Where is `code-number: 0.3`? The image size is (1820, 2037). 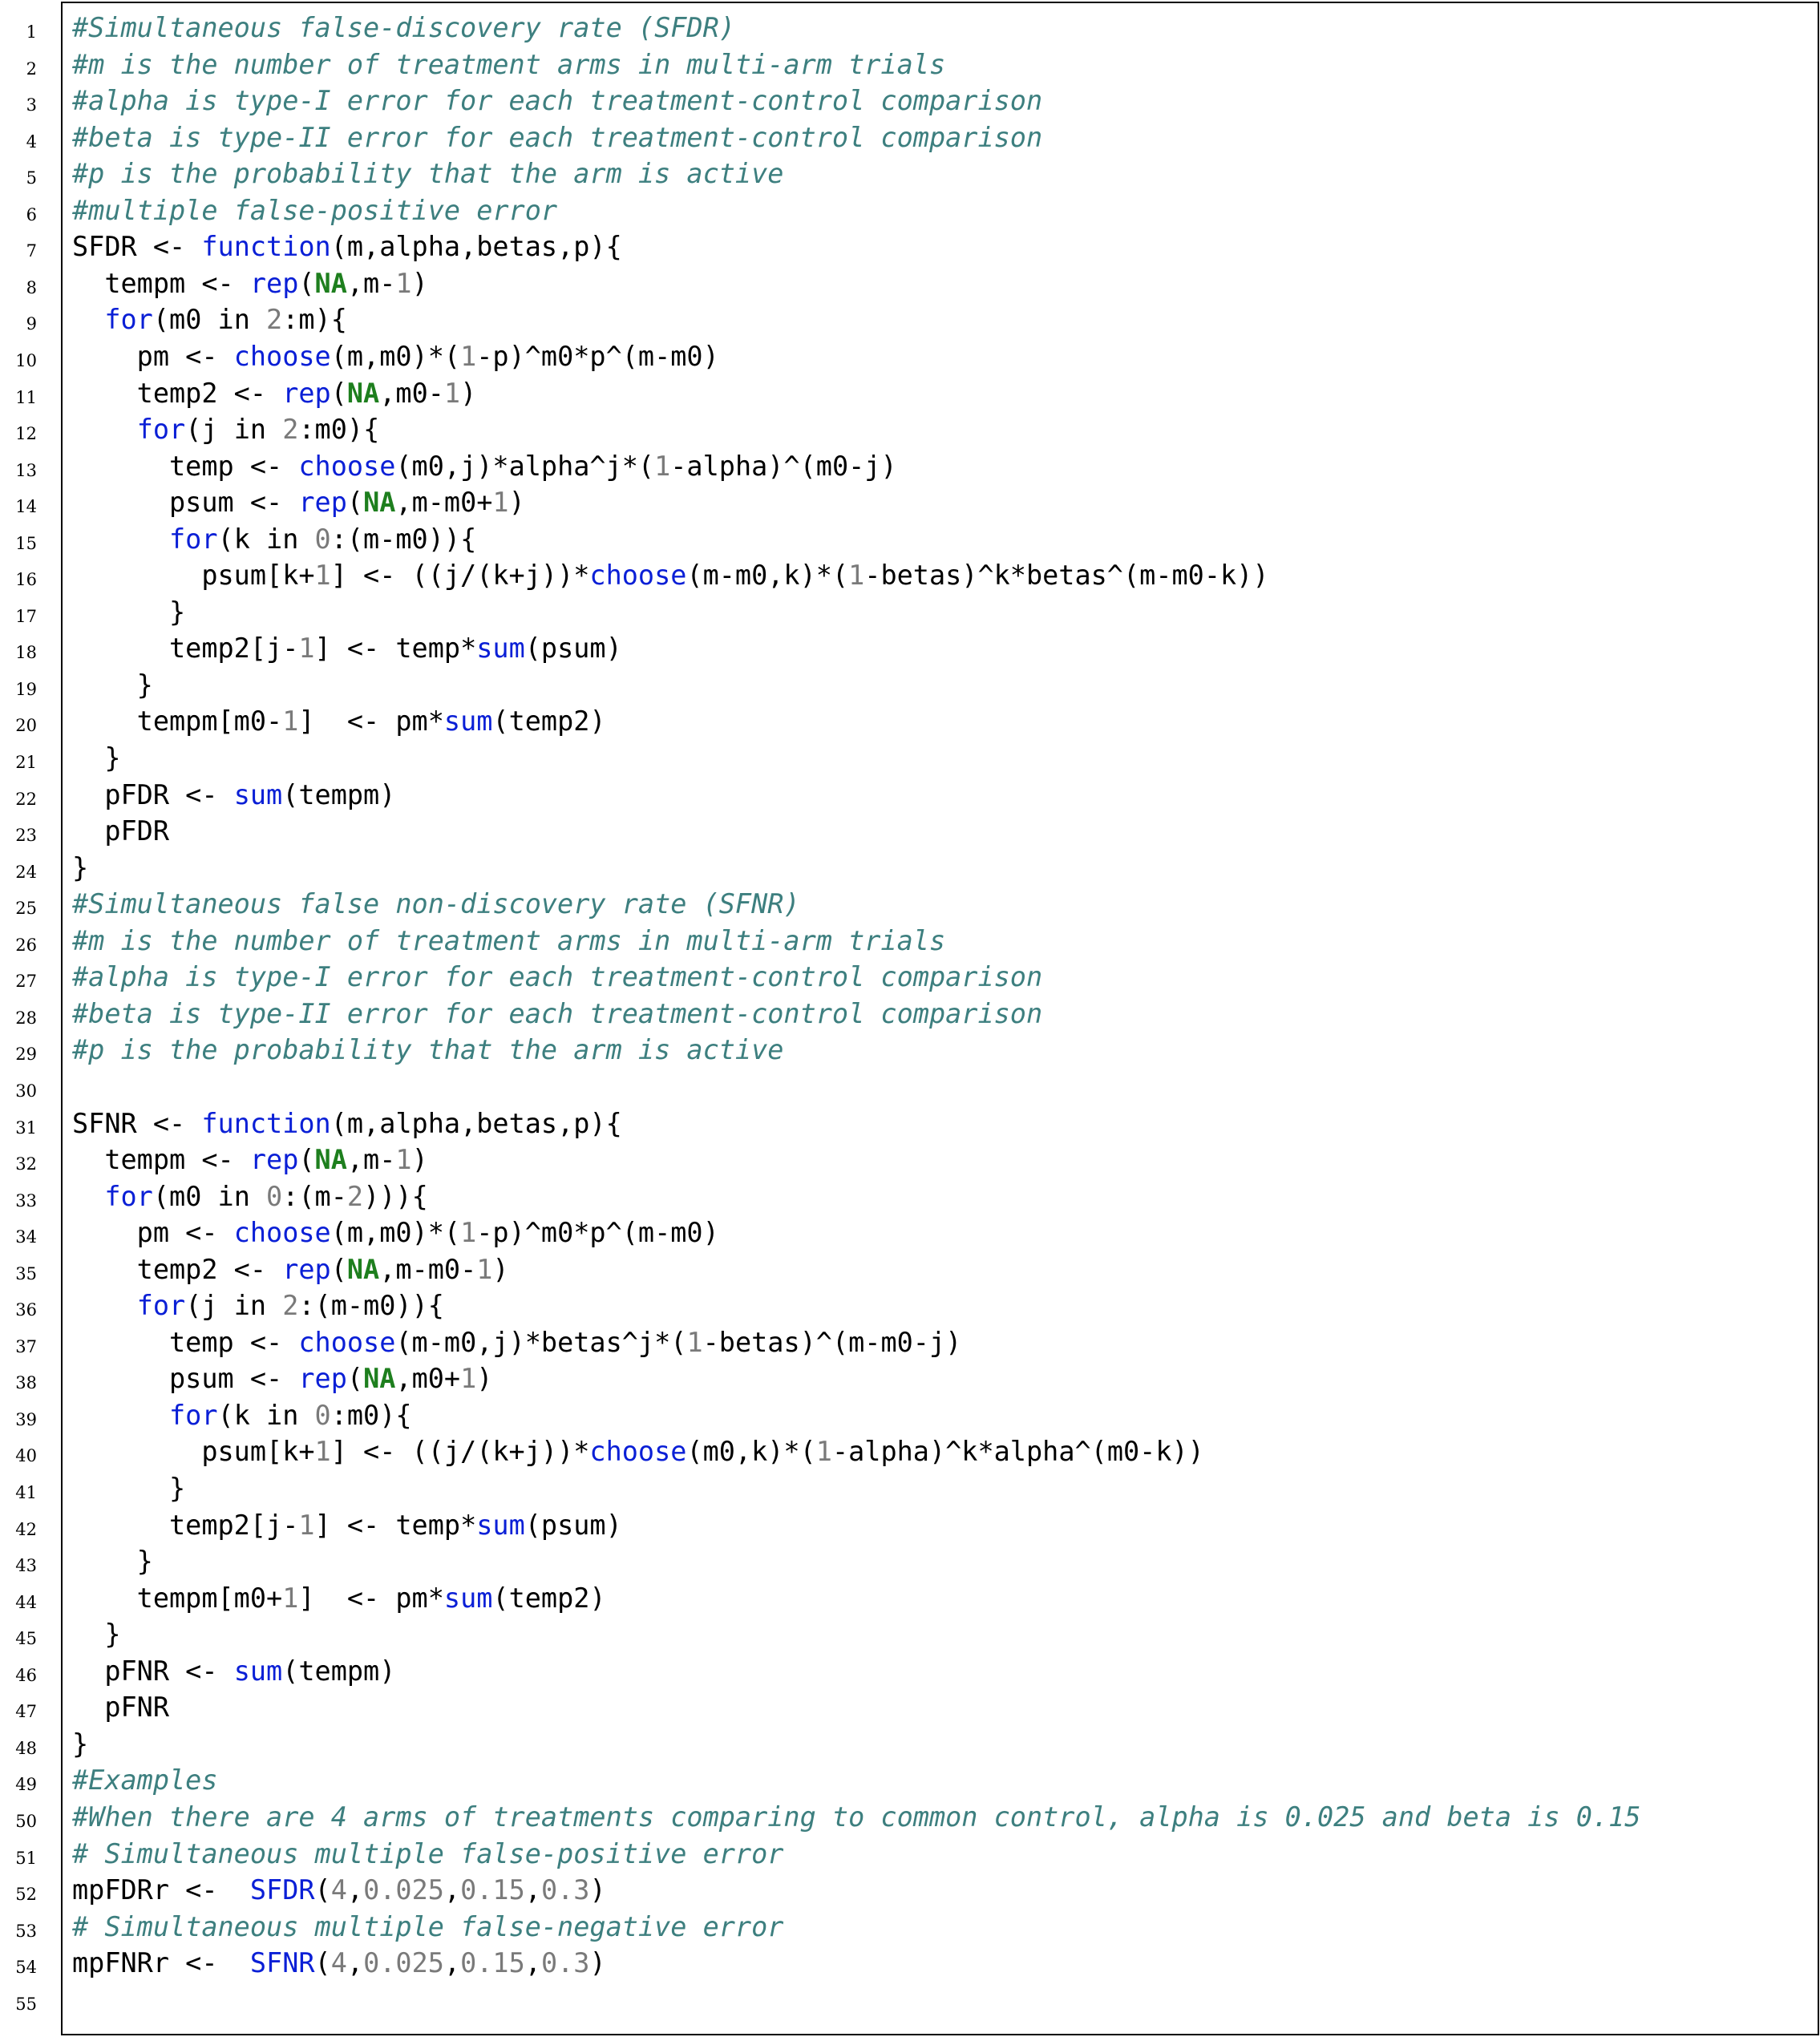
code-number: 0.3 is located at coordinates (565, 1963).